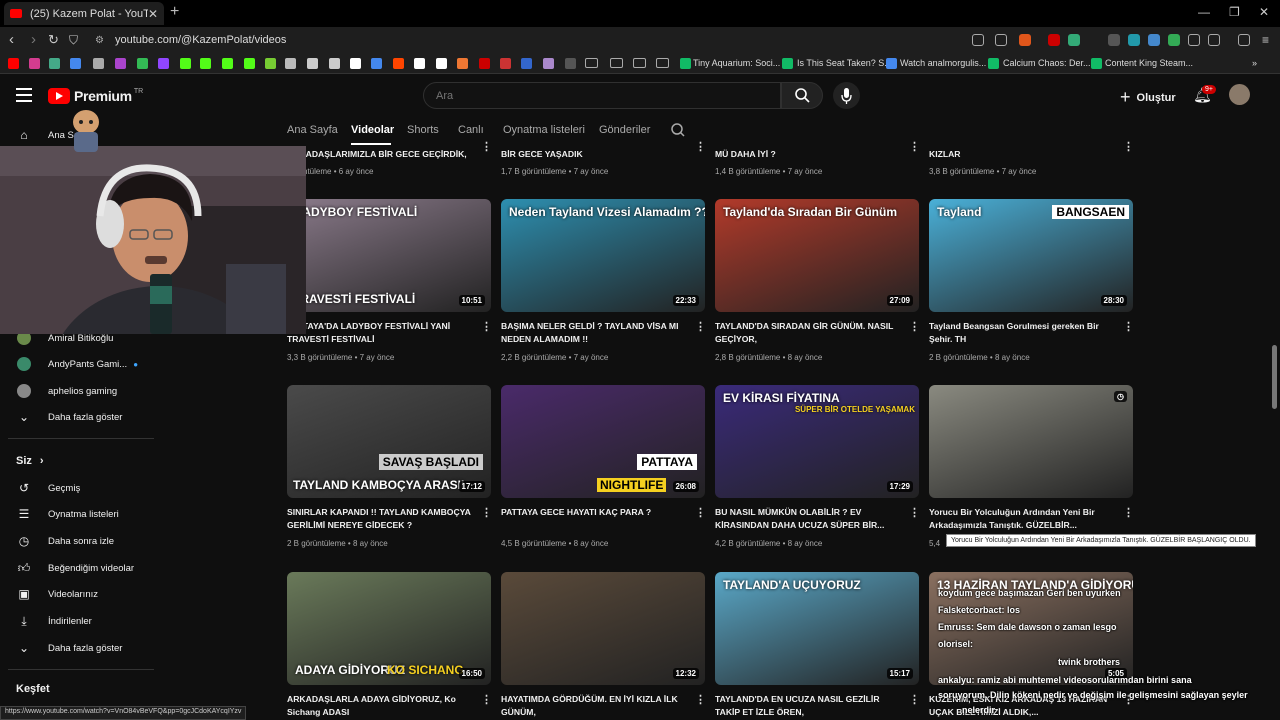  Describe the element at coordinates (53, 40) in the screenshot. I see `reload-icon: ↻` at that location.